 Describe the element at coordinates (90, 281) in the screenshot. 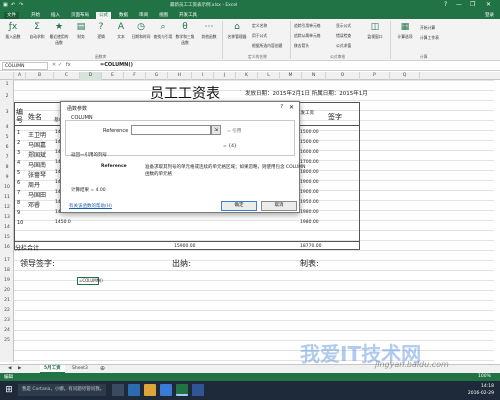

I see `selected-cell: =COLUMN()` at that location.